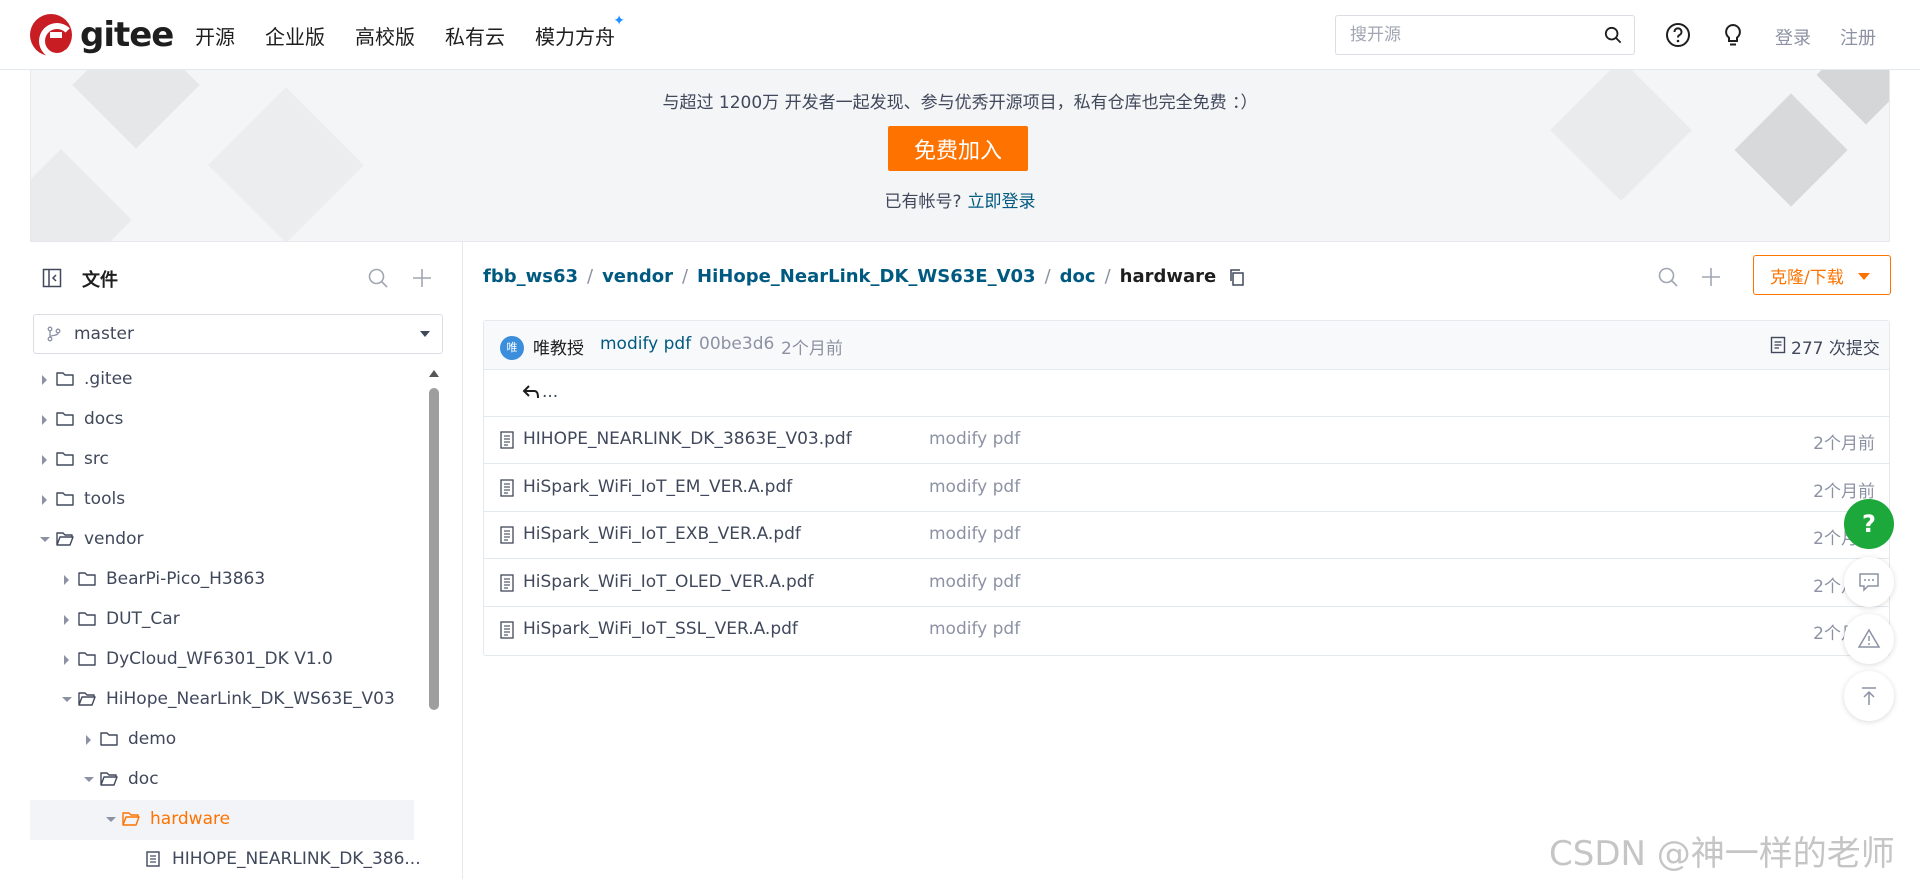 The height and width of the screenshot is (880, 1920). I want to click on search-icon, so click(1613, 35).